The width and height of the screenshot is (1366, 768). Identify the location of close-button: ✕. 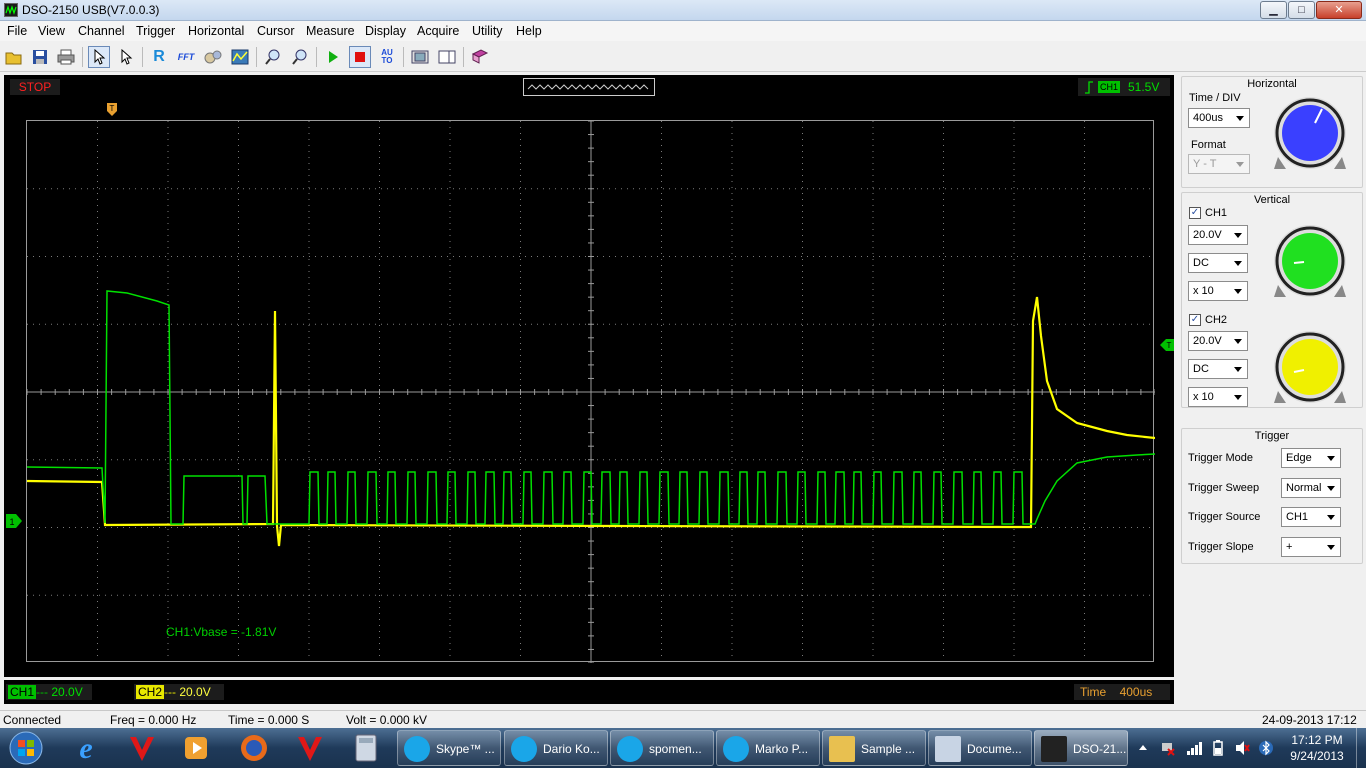
(1339, 10).